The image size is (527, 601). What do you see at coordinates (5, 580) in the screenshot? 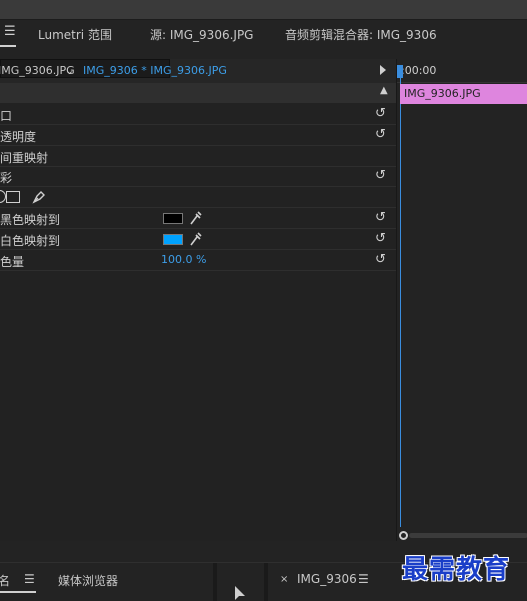
I see `tab-project-name: 名` at bounding box center [5, 580].